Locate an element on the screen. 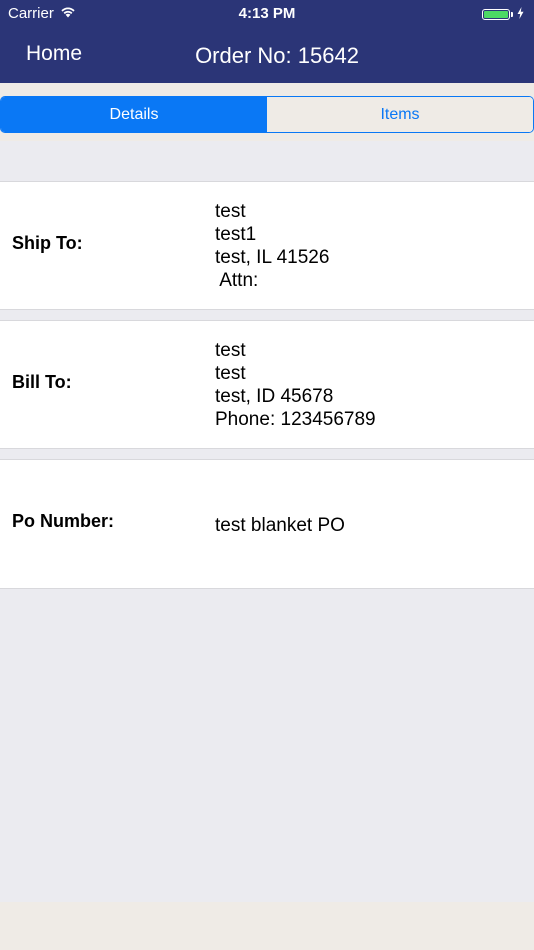 The image size is (534, 950). navigation-bar: Carrier 4:13 PM Home Order No: 15642 is located at coordinates (267, 41).